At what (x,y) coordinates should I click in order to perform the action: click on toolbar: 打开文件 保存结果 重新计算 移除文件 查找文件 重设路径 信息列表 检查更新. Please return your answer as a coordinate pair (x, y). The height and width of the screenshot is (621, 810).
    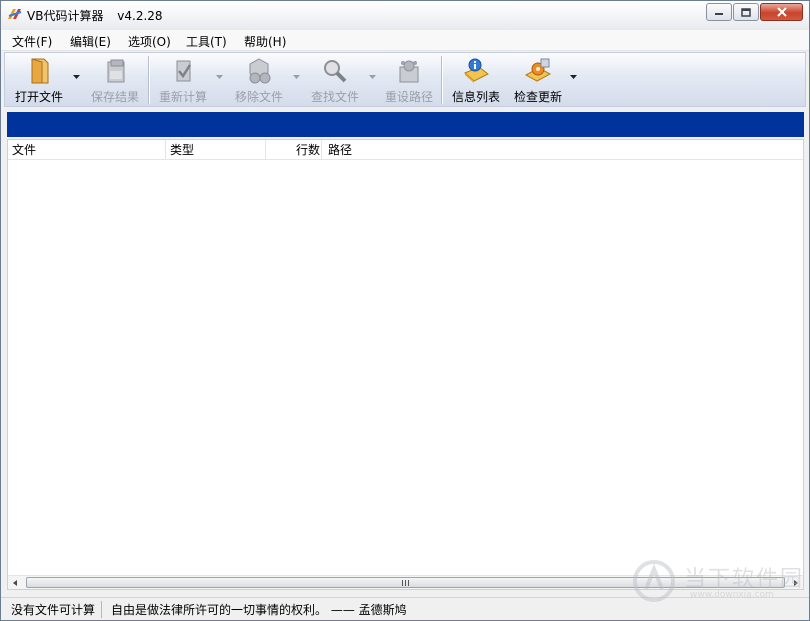
    Looking at the image, I should click on (405, 79).